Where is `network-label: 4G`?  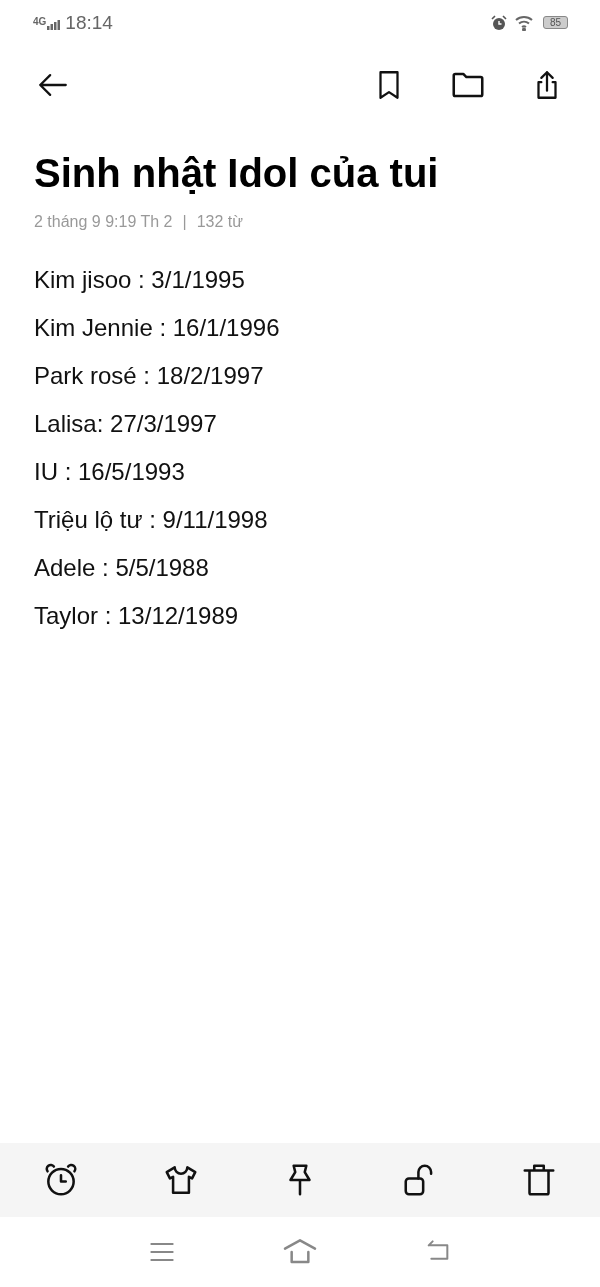 network-label: 4G is located at coordinates (40, 21).